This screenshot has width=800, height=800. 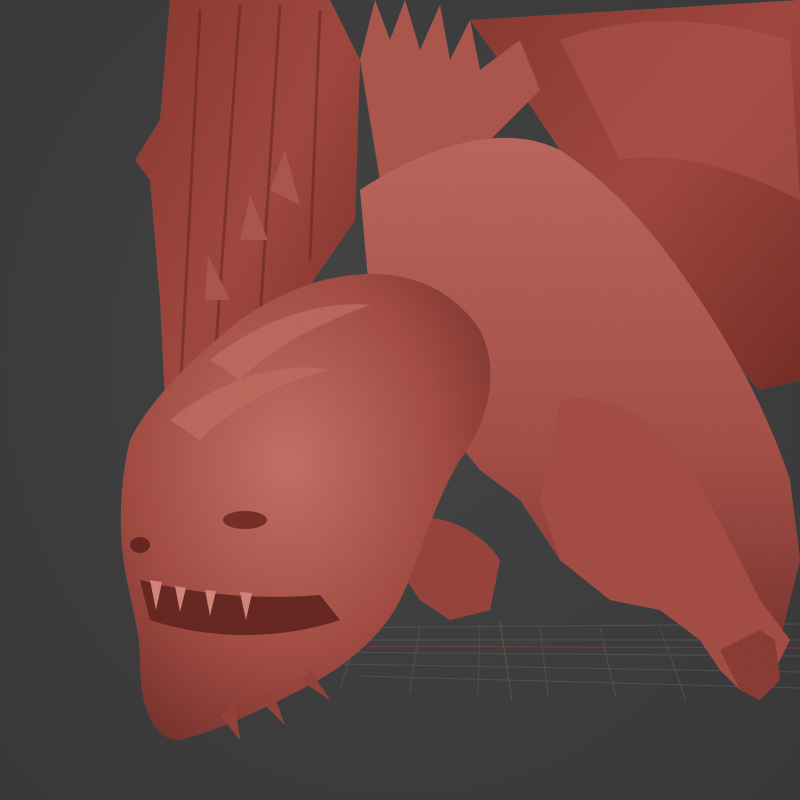 I want to click on grid-y-axis, so click(x=506, y=661).